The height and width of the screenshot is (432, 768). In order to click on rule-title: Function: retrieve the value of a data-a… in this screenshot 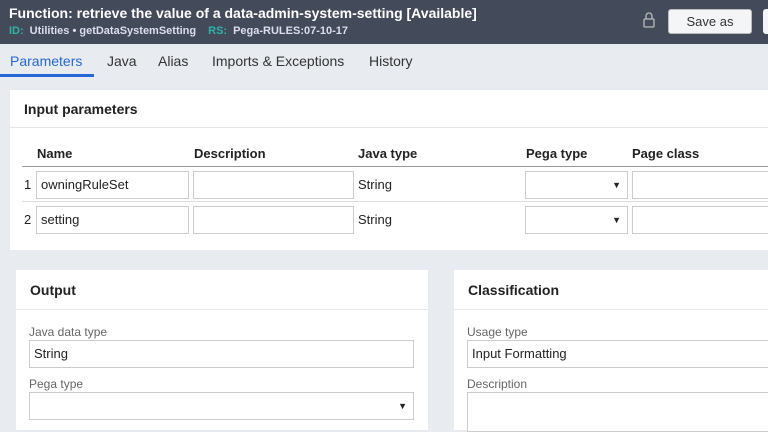, I will do `click(243, 13)`.